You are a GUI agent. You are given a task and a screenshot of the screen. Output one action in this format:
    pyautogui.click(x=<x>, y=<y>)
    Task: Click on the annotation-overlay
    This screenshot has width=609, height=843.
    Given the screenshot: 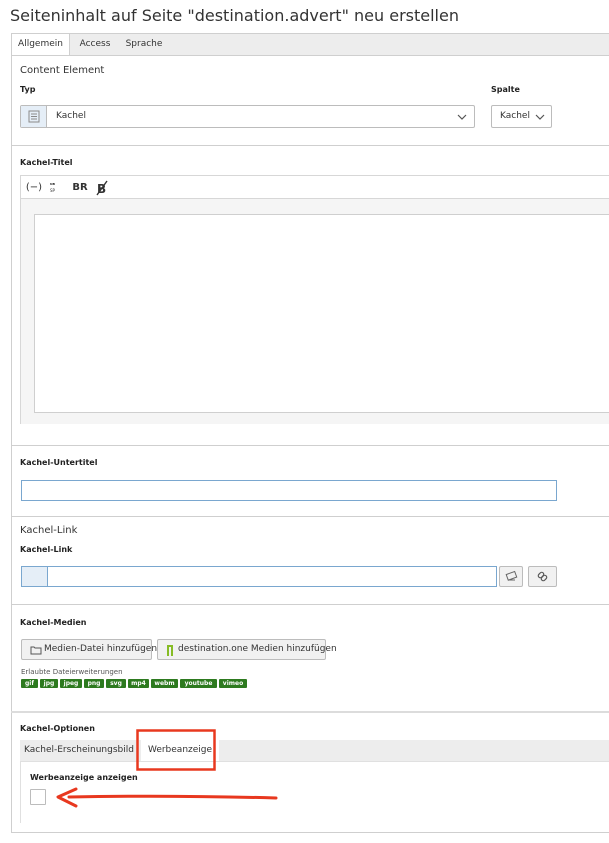 What is the action you would take?
    pyautogui.click(x=167, y=768)
    